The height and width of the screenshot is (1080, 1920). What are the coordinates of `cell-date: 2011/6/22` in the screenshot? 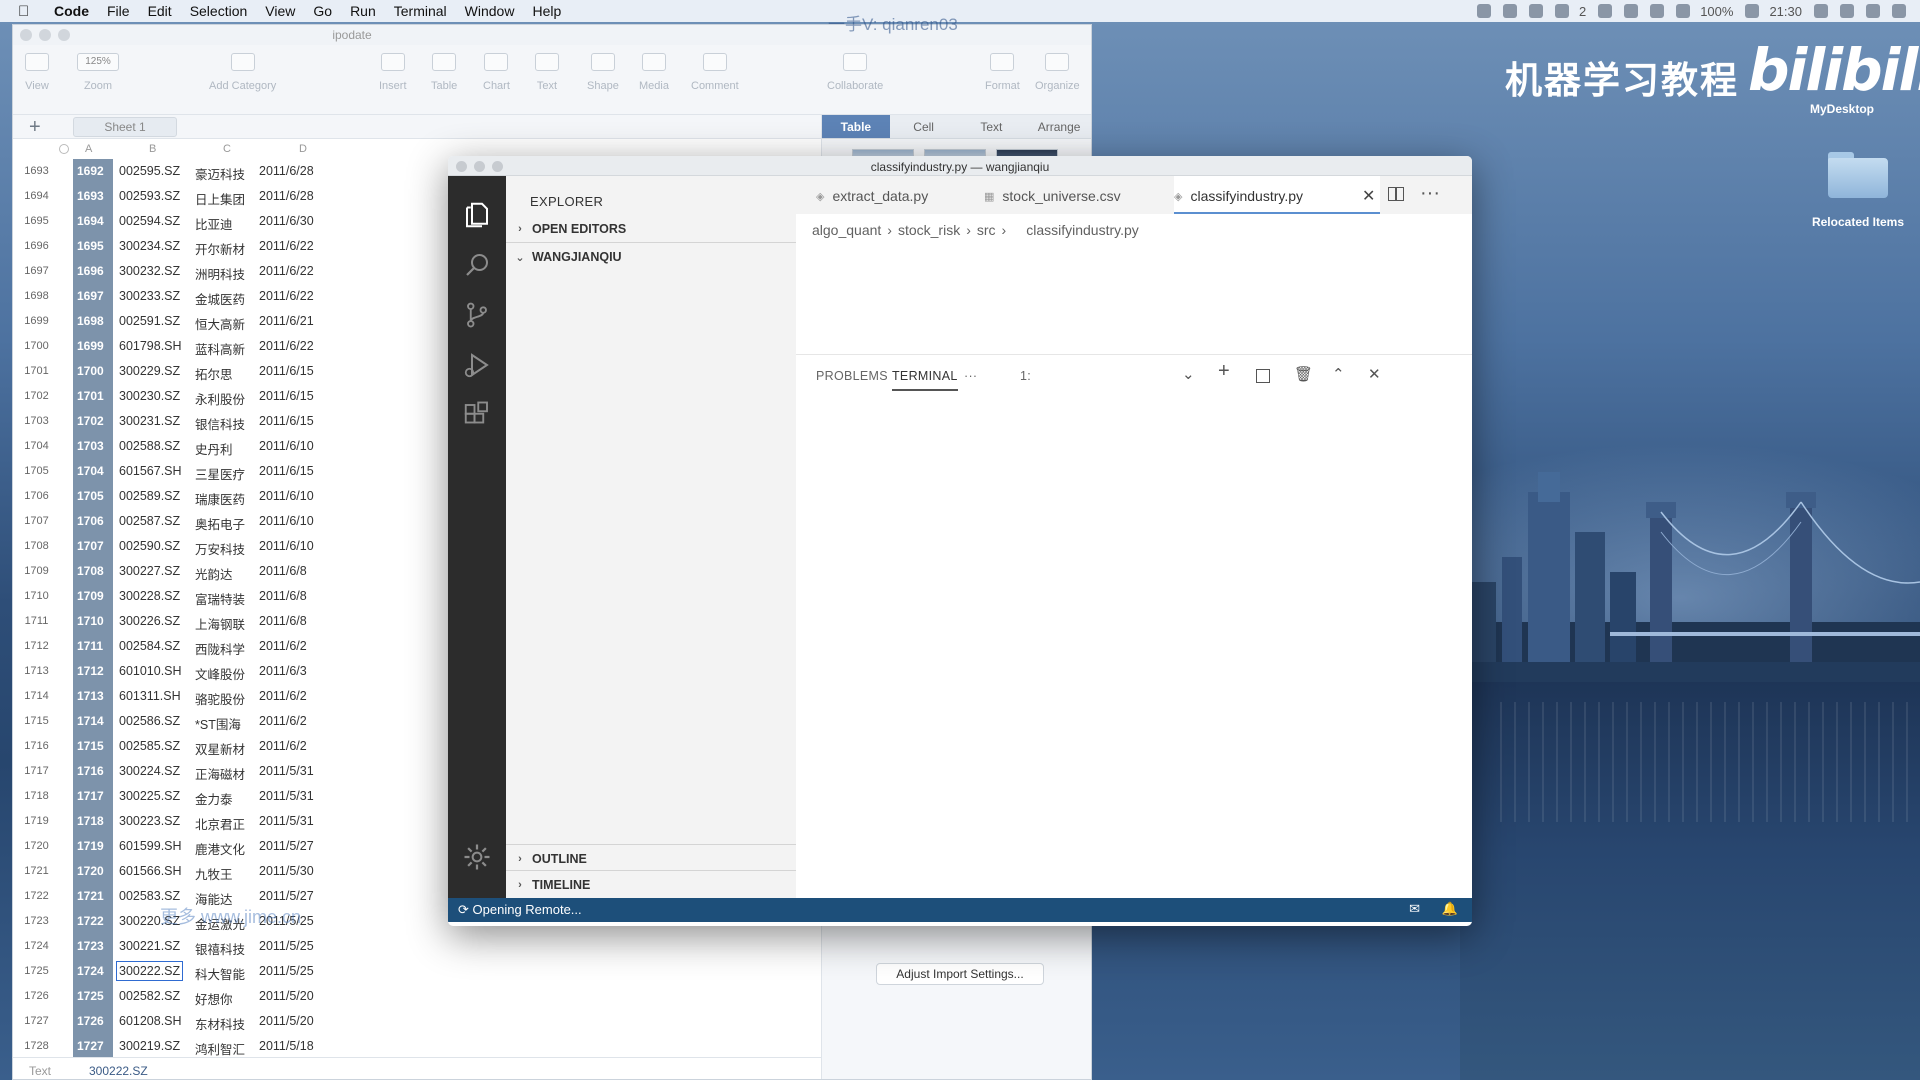 It's located at (286, 296).